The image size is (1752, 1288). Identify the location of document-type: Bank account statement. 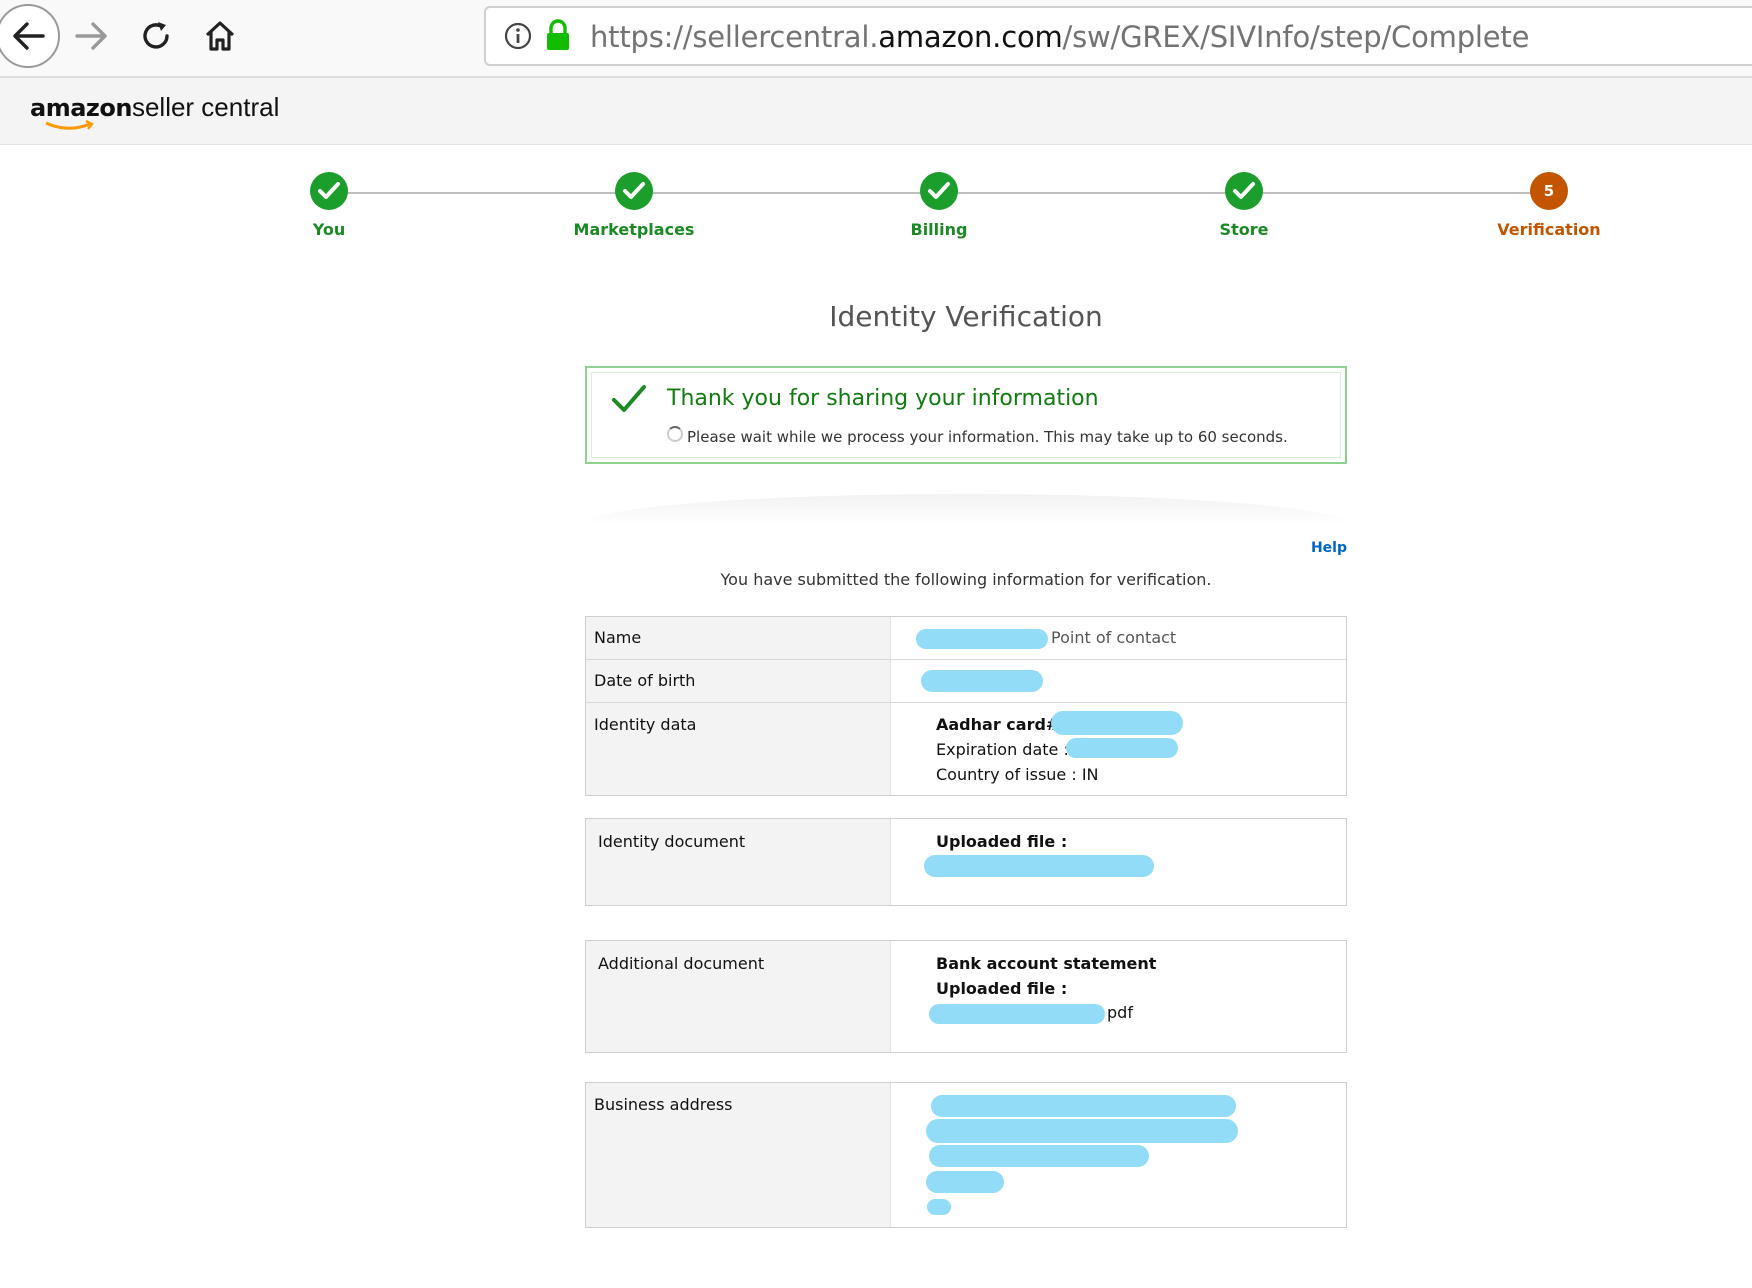
(1046, 963).